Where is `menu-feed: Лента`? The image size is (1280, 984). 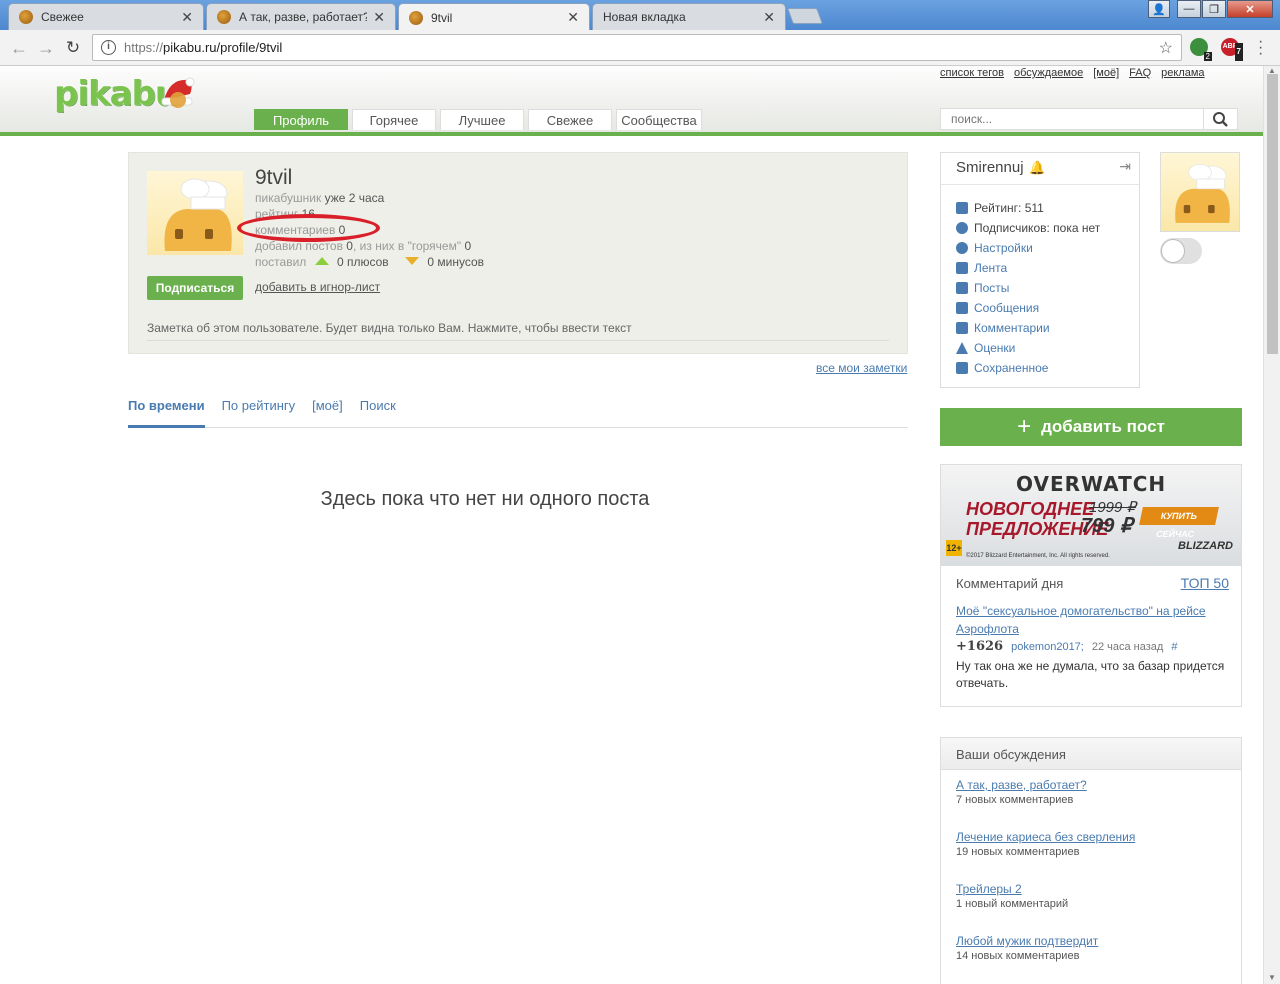
menu-feed: Лента is located at coordinates (1028, 268).